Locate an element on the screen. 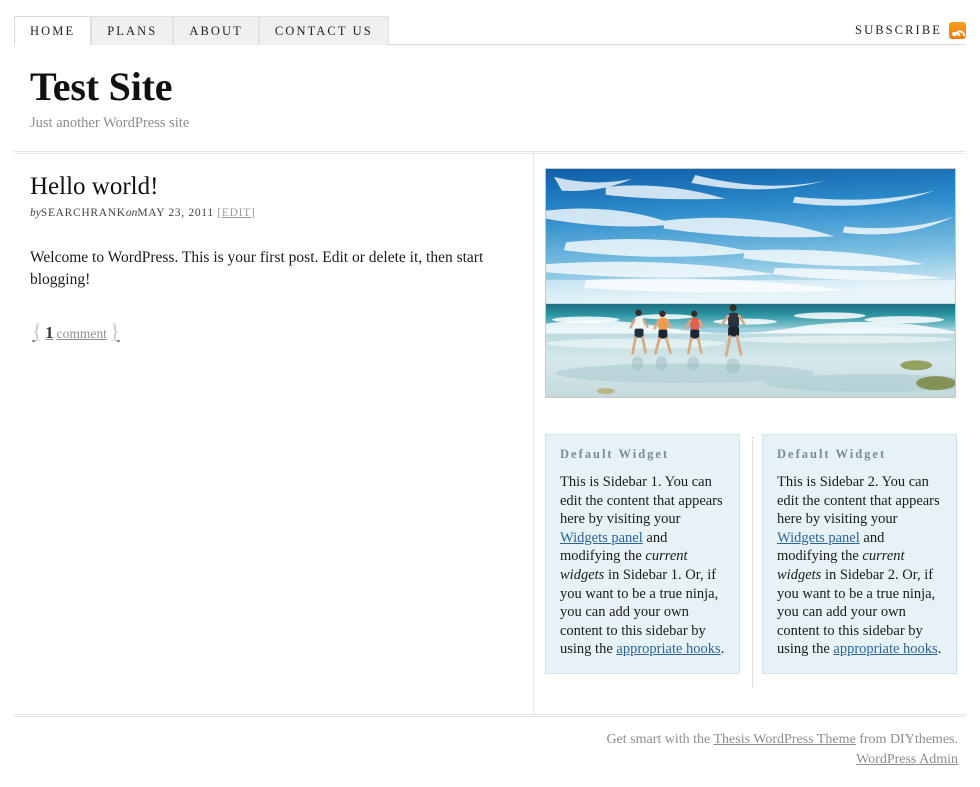 This screenshot has height=787, width=980. comment-count-link: { 1 comment } is located at coordinates (75, 331).